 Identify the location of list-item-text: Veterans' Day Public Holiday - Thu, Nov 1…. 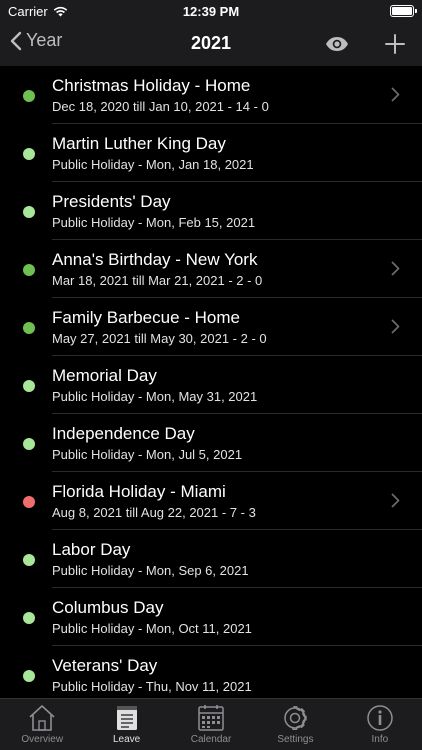
(217, 675).